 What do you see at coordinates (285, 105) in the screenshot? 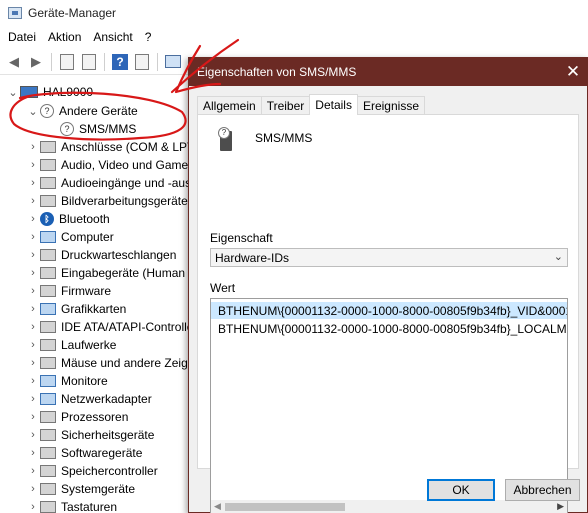
I see `tab-treiber: Treiber` at bounding box center [285, 105].